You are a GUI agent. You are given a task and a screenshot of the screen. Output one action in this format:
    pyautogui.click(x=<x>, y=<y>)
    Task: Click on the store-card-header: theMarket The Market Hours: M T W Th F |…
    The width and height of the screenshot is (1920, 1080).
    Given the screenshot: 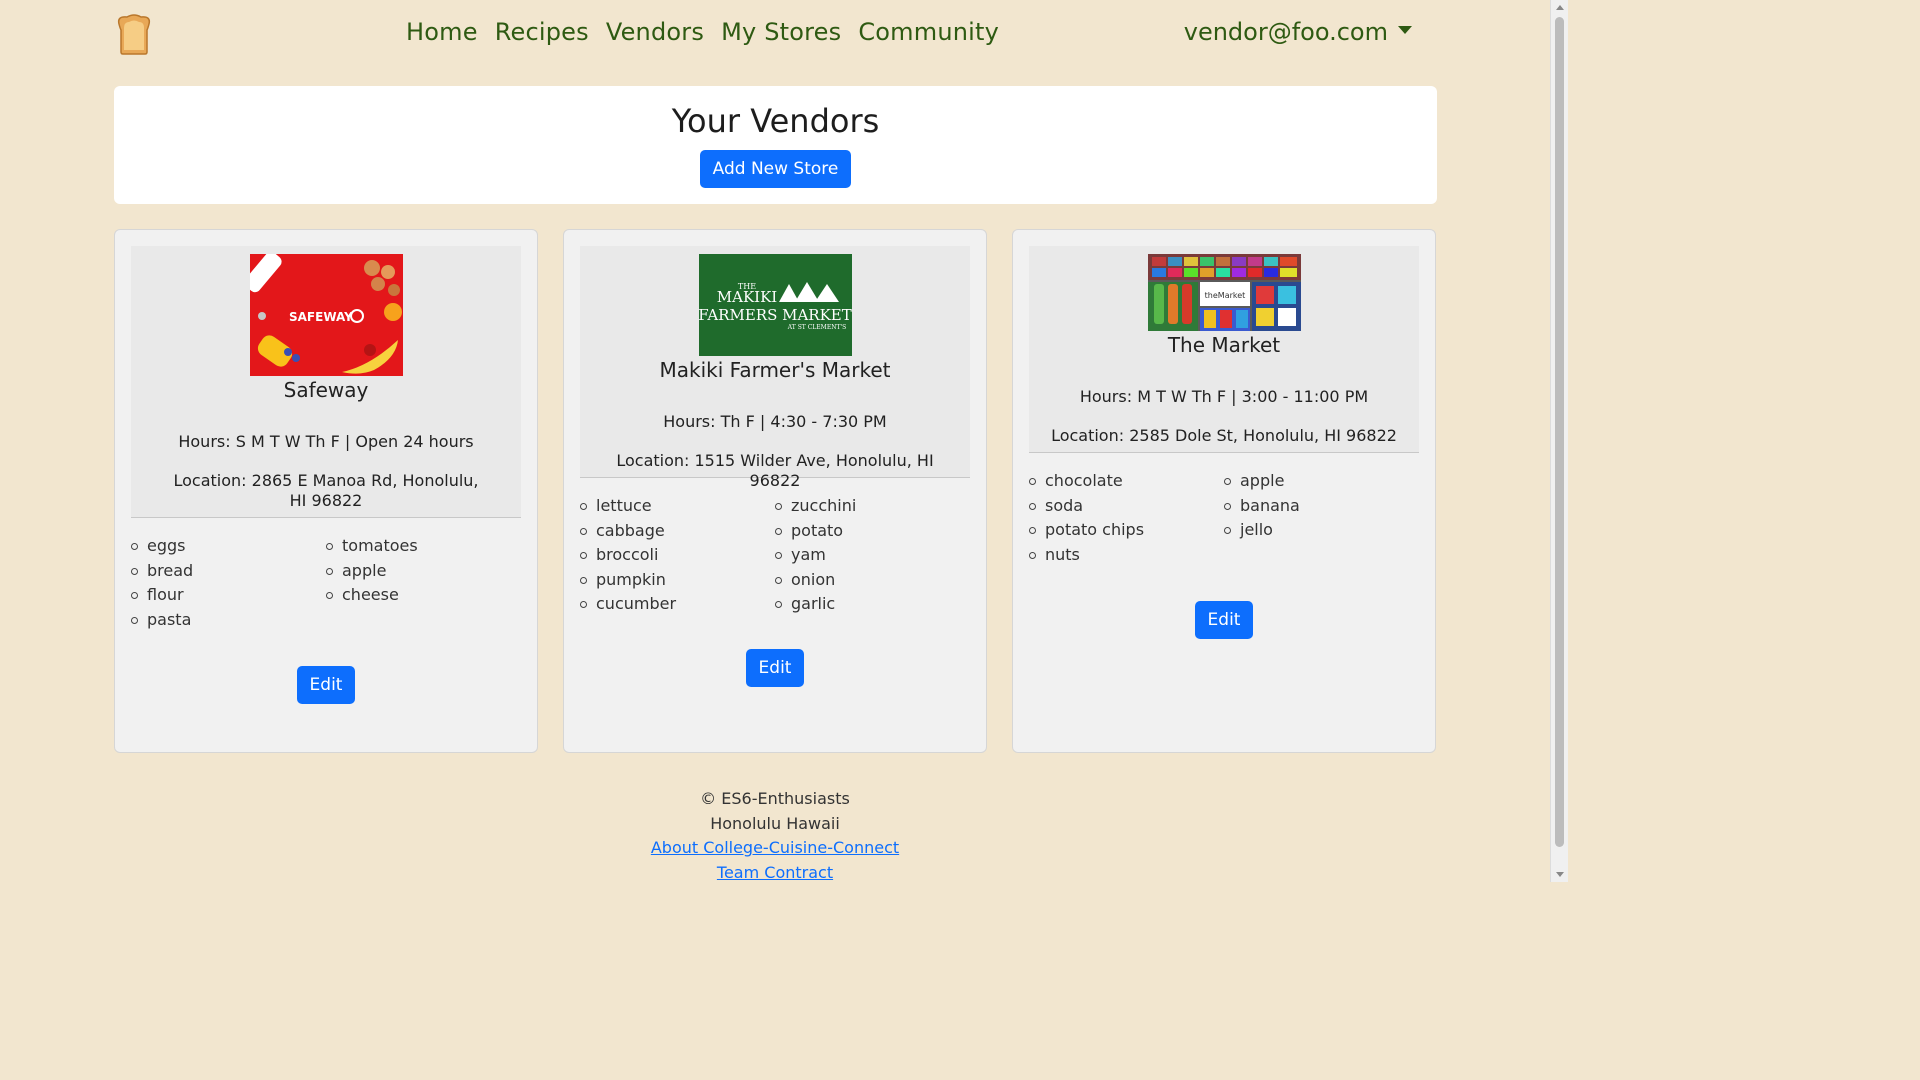 What is the action you would take?
    pyautogui.click(x=1224, y=349)
    